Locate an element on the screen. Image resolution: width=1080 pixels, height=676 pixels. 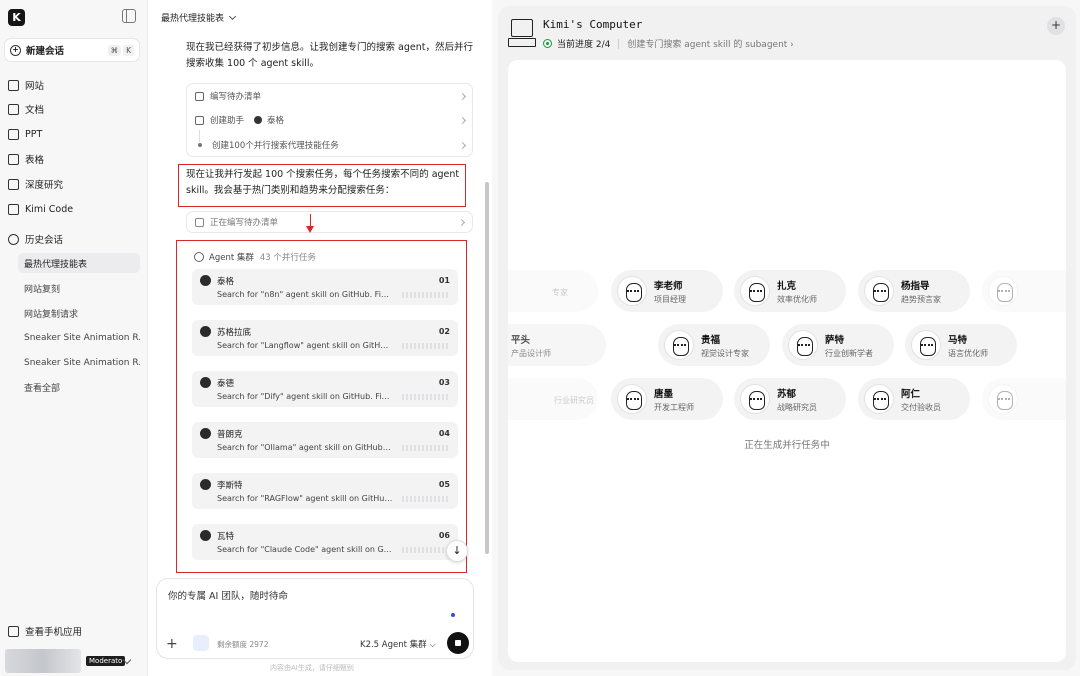
nav-label: 深度研究 is located at coordinates (44, 185).